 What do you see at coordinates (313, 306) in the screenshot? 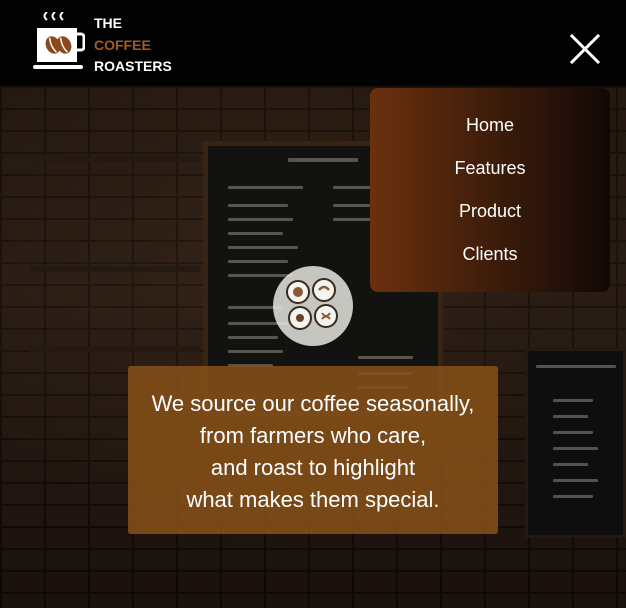
I see `coffee-cups-badge-icon` at bounding box center [313, 306].